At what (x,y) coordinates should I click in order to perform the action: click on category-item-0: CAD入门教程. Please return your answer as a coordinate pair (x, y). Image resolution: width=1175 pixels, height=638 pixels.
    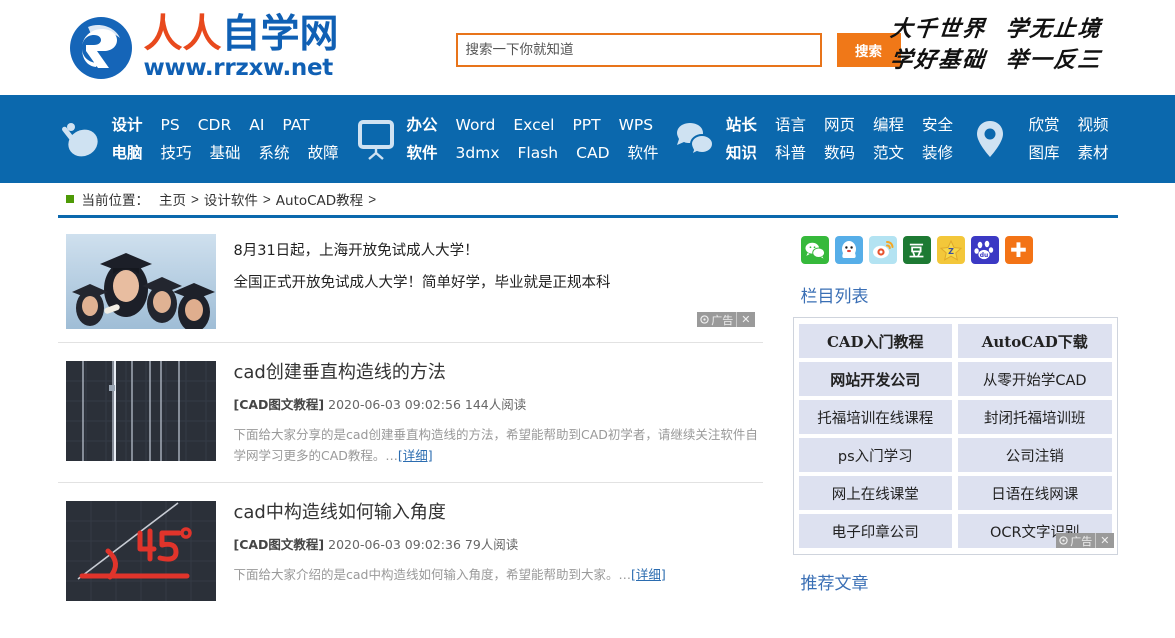
    Looking at the image, I should click on (875, 341).